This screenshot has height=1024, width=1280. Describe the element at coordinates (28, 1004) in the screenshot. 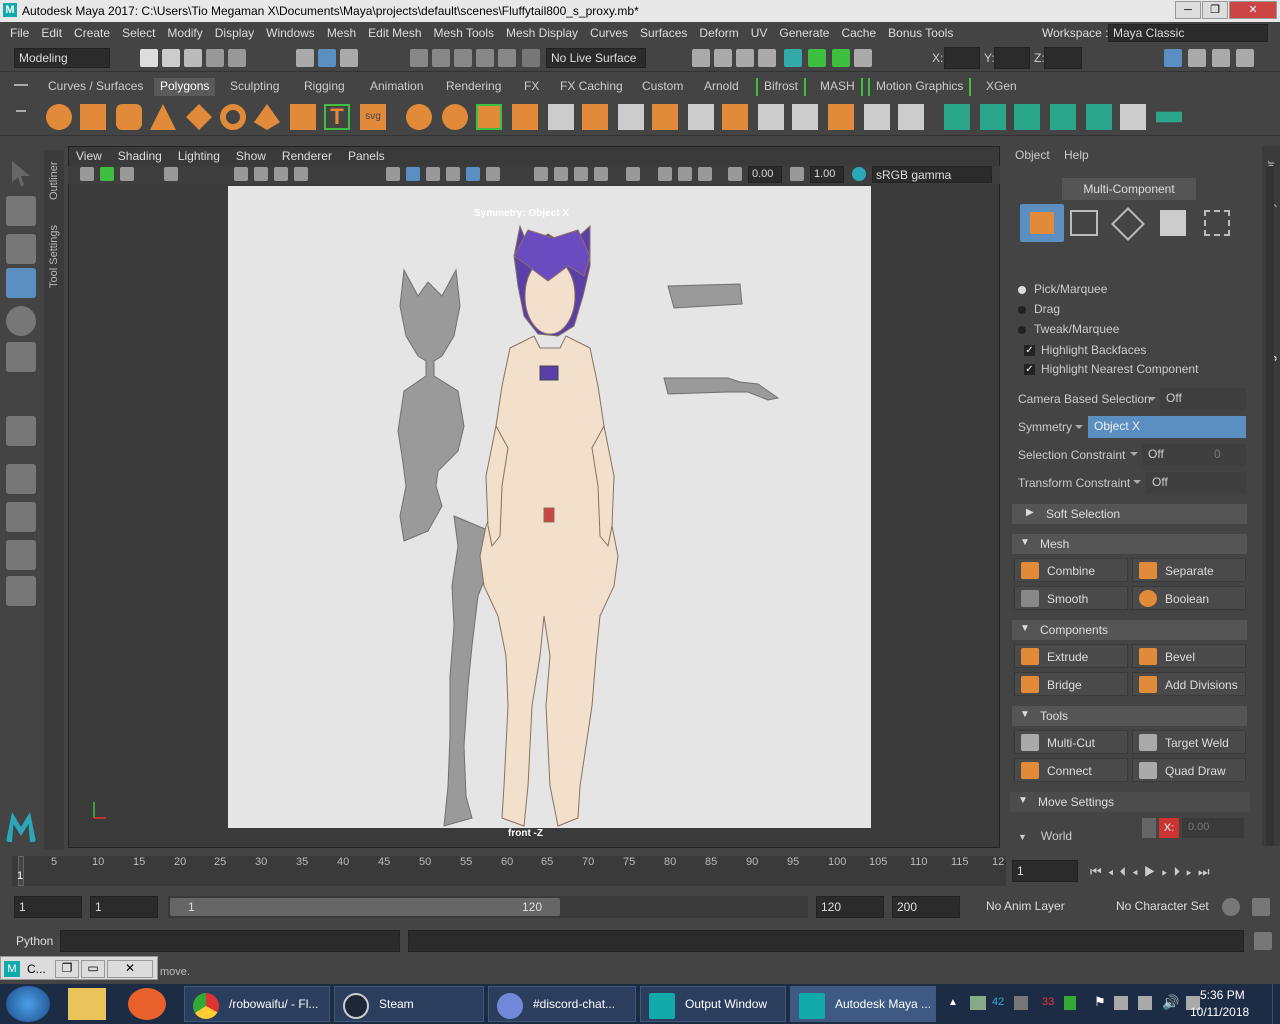

I see `start-button` at that location.